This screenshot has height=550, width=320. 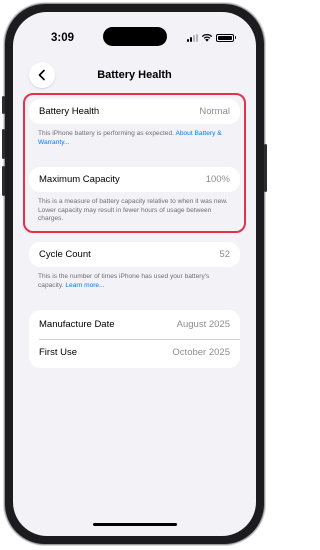 What do you see at coordinates (58, 352) in the screenshot?
I see `first-use-label: First Use` at bounding box center [58, 352].